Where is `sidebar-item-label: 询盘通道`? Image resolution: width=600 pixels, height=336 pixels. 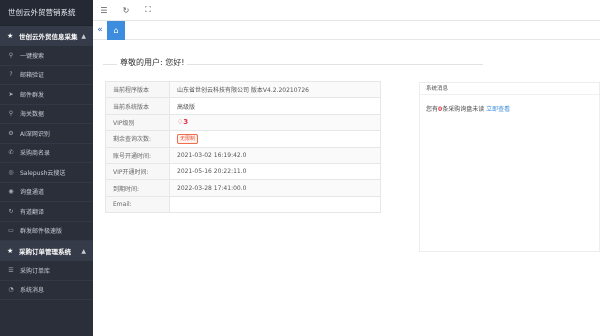 sidebar-item-label: 询盘通道 is located at coordinates (32, 193).